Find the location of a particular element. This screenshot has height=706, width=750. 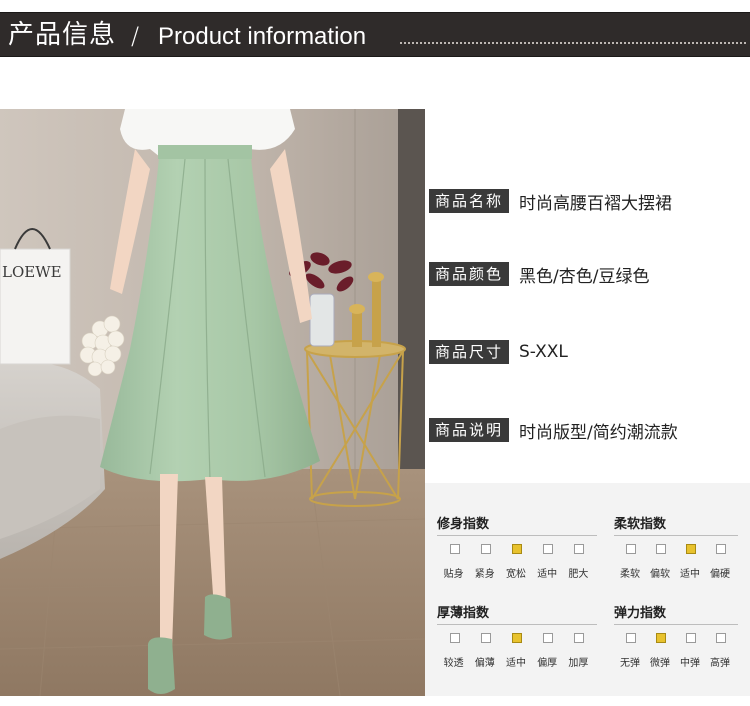

index-option-label: 偏厚 is located at coordinates (547, 663).